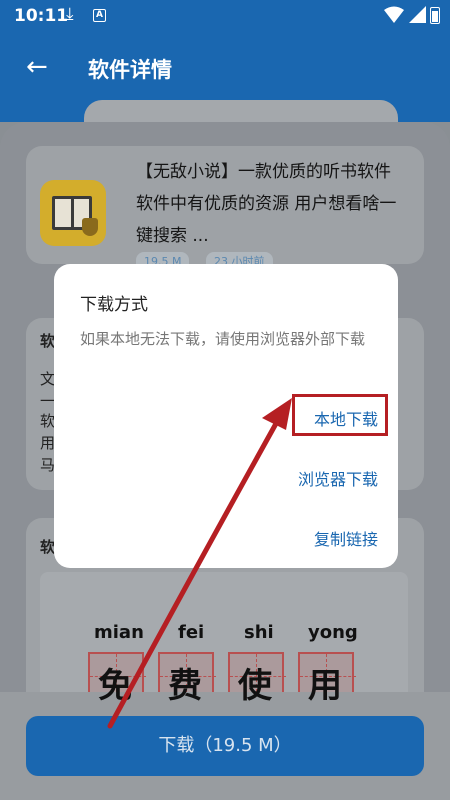  I want to click on hanzi-character: 免, so click(115, 686).